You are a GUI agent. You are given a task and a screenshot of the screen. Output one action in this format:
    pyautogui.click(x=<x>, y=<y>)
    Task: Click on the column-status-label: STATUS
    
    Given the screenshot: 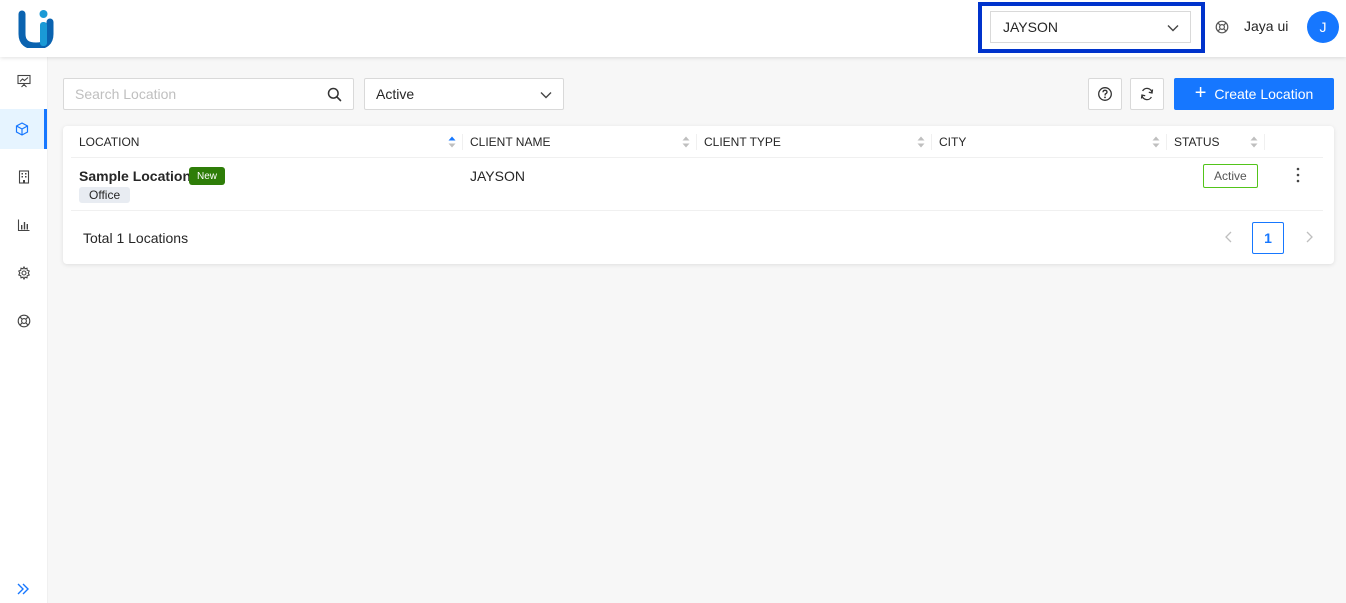 What is the action you would take?
    pyautogui.click(x=1197, y=142)
    